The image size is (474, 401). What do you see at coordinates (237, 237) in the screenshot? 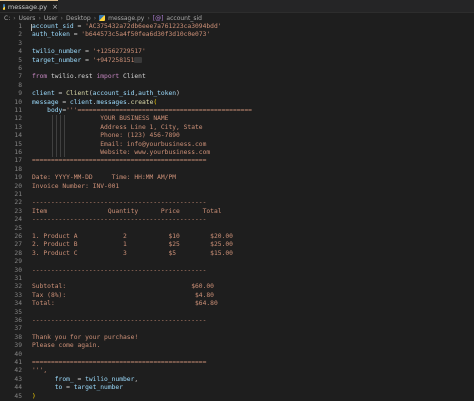
I see `code-line: 26 1. Product A 2 $10 $20.00` at bounding box center [237, 237].